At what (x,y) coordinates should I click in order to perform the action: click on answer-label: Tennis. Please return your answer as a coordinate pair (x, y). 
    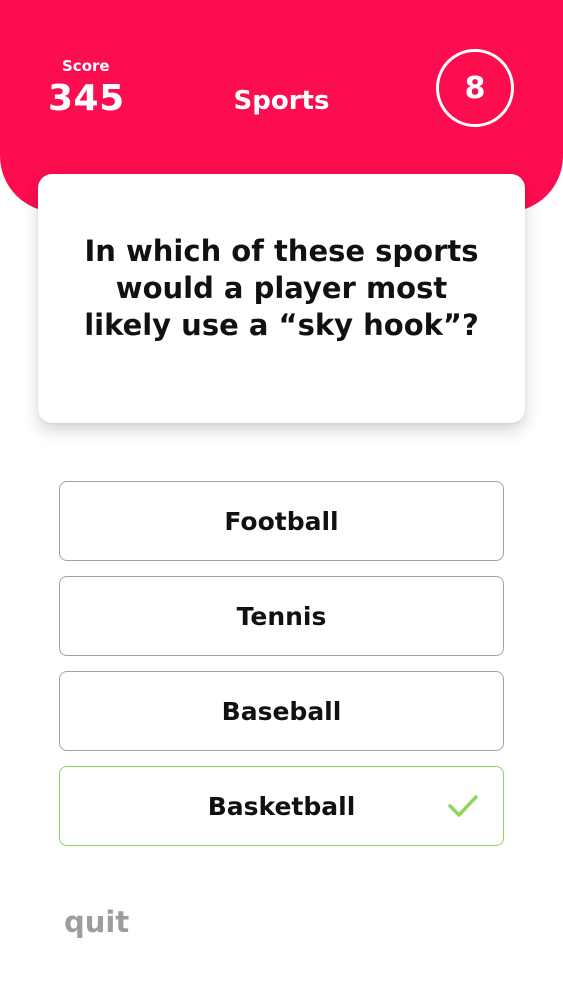
    Looking at the image, I should click on (281, 616).